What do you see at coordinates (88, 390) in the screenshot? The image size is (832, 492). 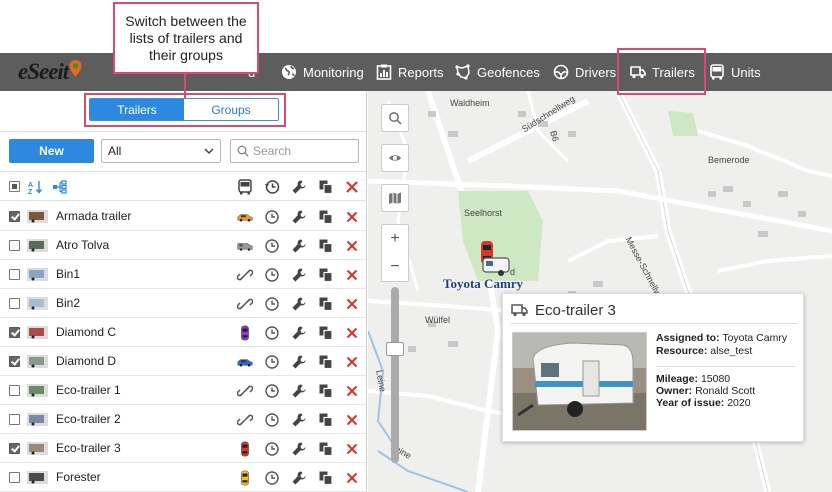 I see `row-name: Eco-trailer 1` at bounding box center [88, 390].